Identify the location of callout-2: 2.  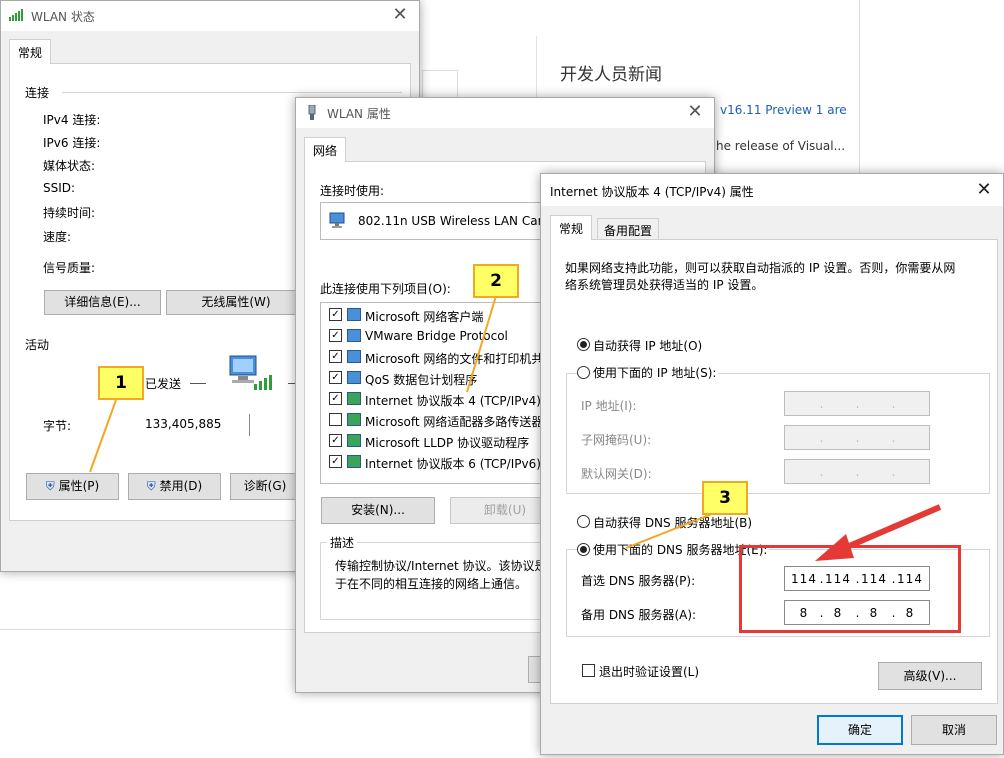
(496, 281).